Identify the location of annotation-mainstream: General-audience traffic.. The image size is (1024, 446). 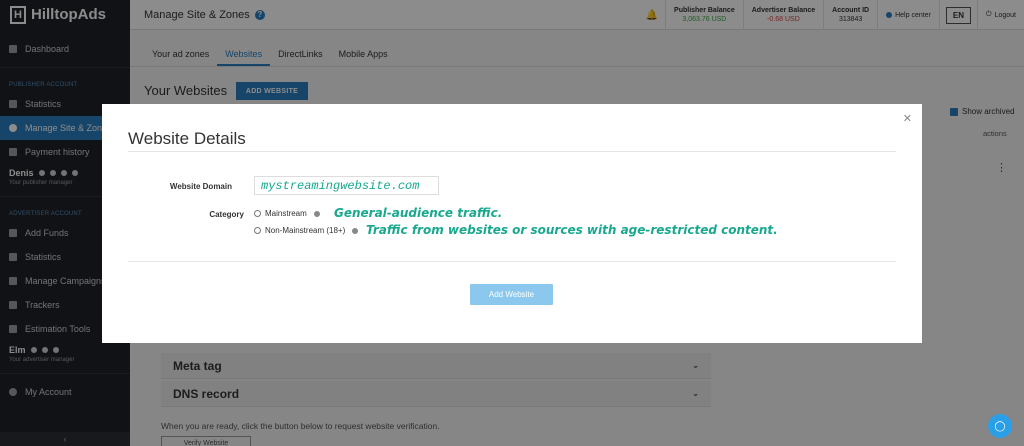
(418, 213).